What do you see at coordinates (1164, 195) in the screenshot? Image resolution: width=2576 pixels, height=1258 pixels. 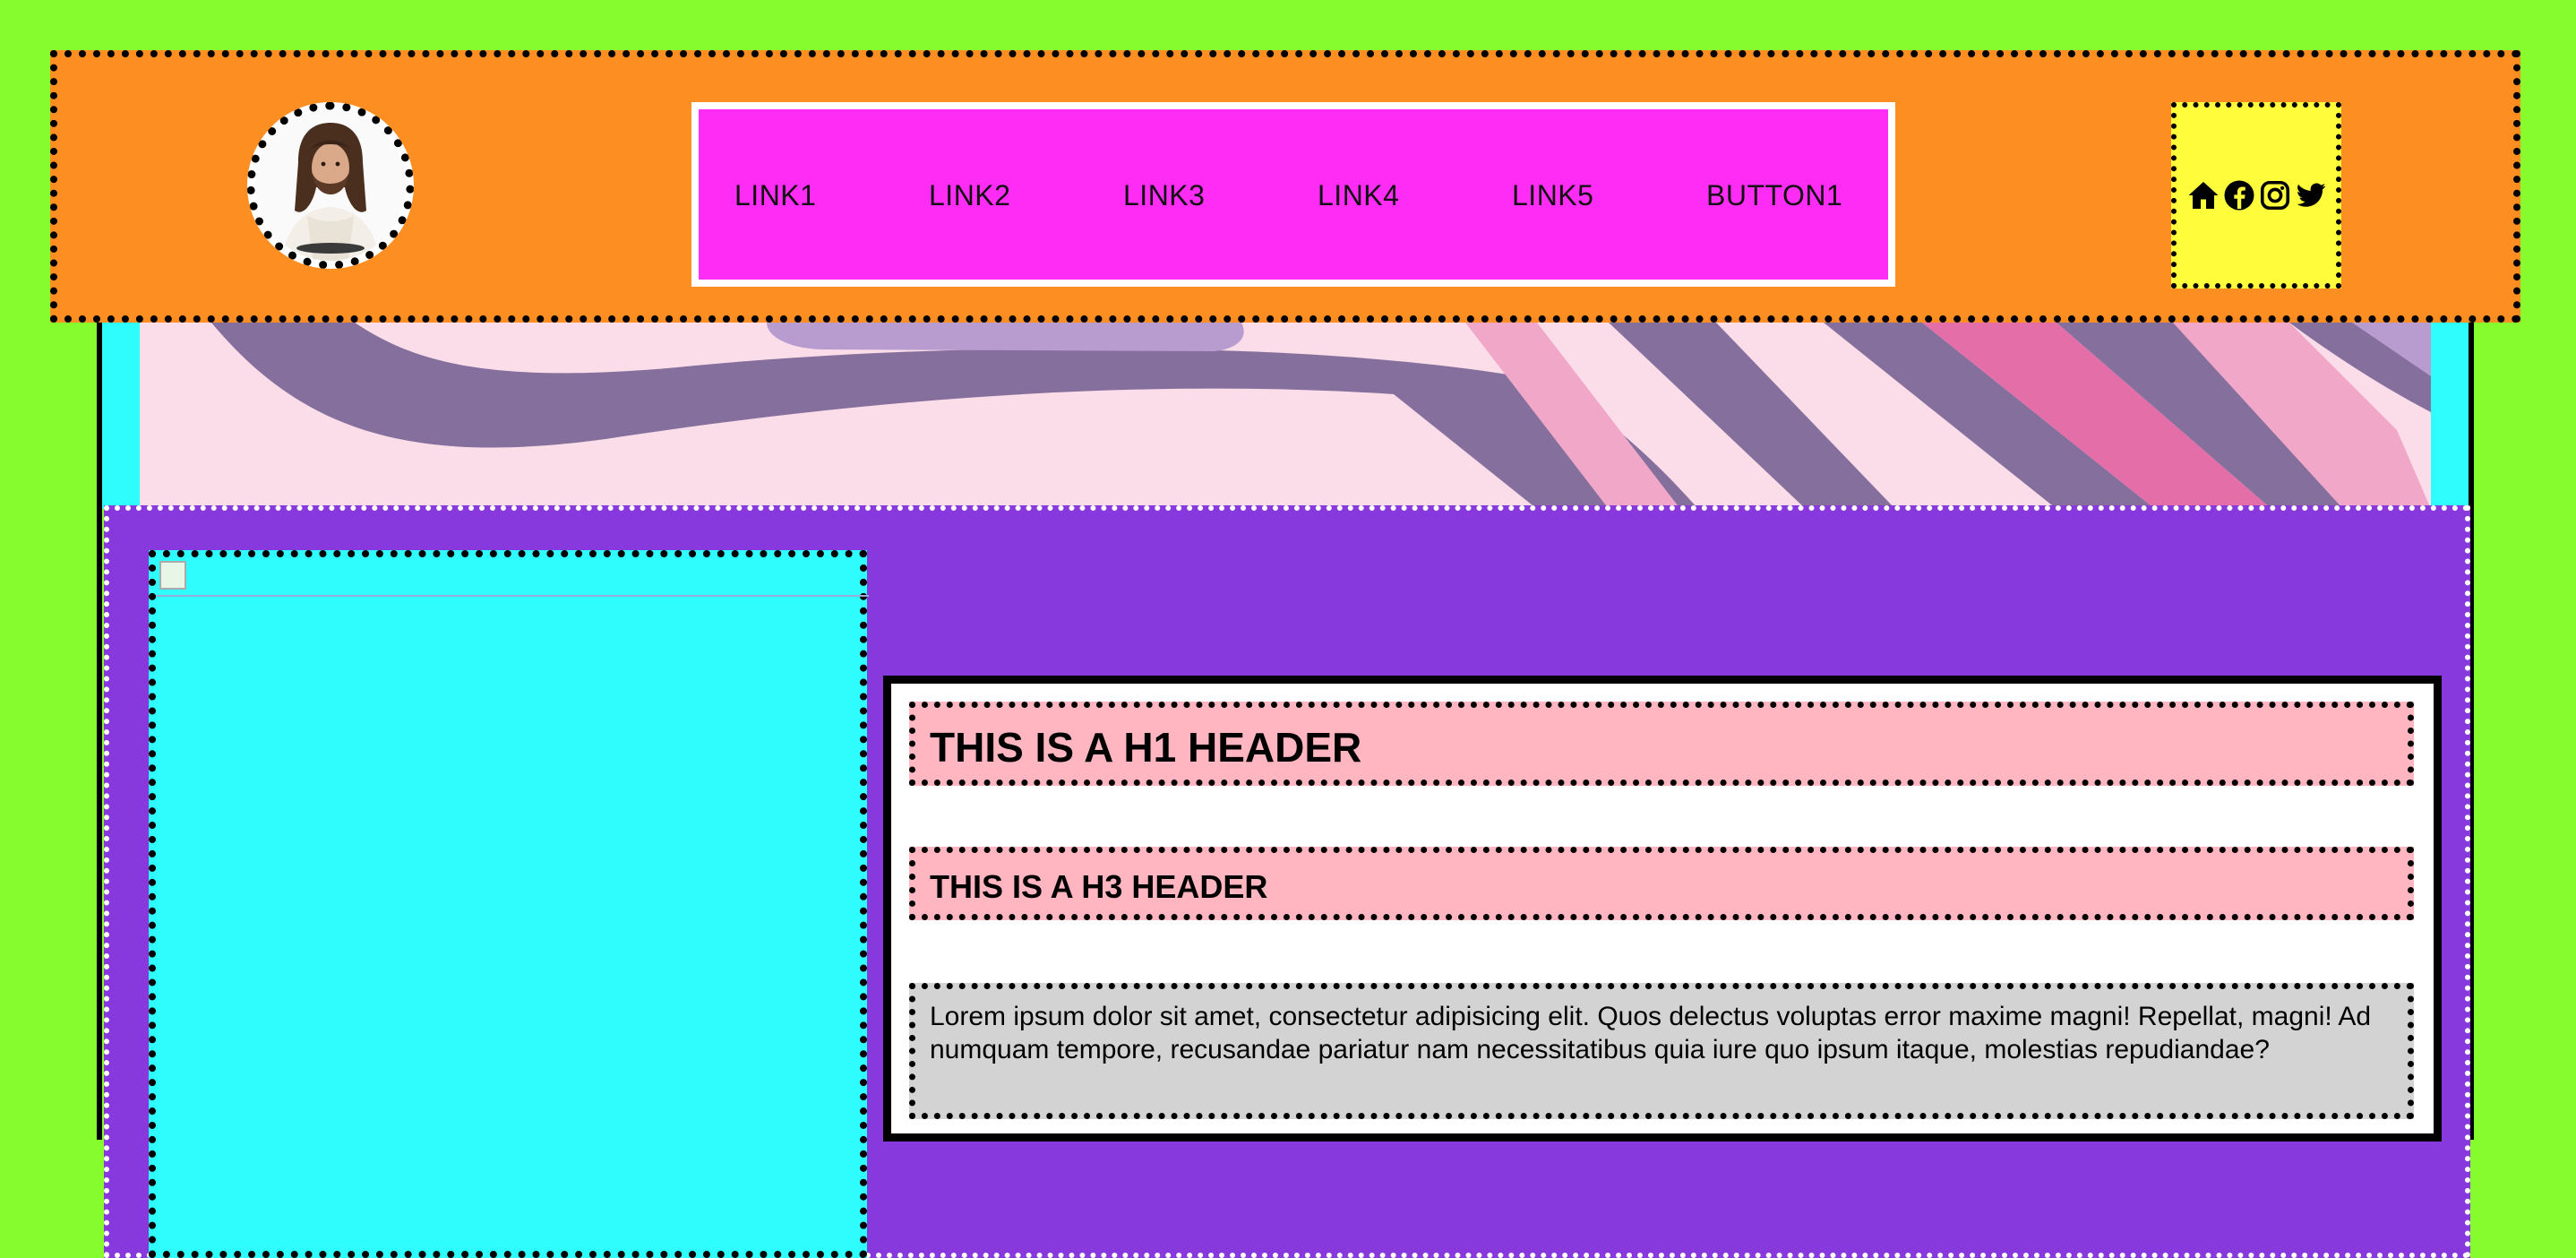 I see `nav-link-3: LINK3` at bounding box center [1164, 195].